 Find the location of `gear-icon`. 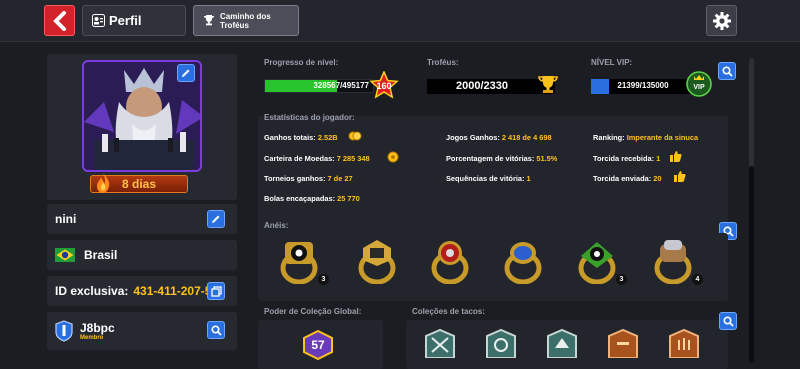

gear-icon is located at coordinates (721, 20).